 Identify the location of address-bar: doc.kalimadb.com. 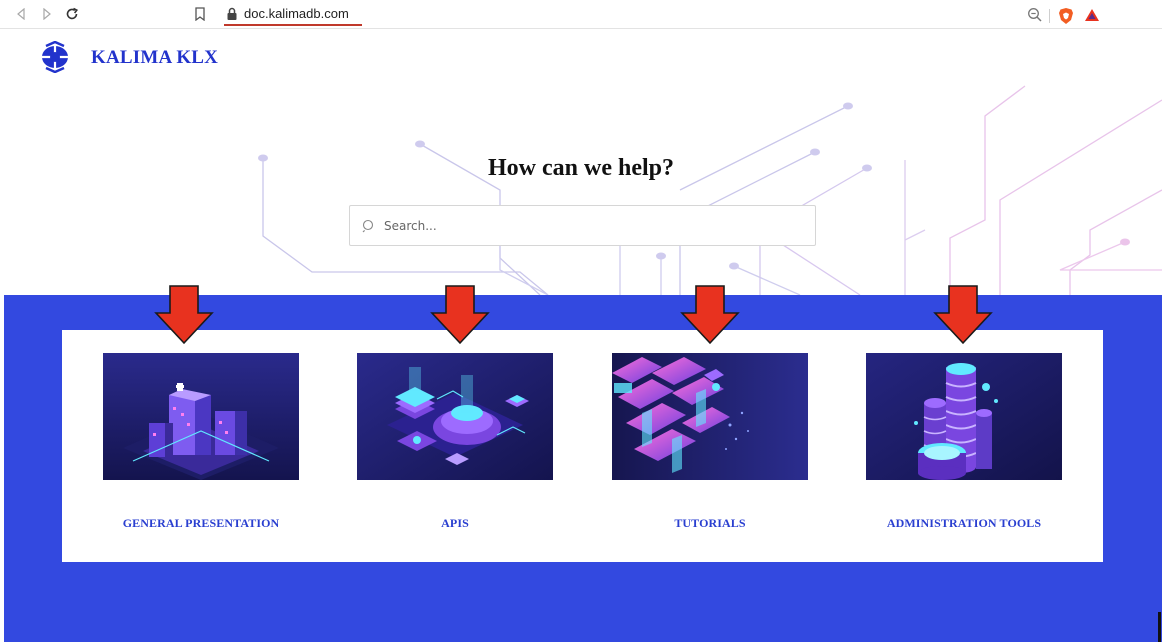
(658, 14).